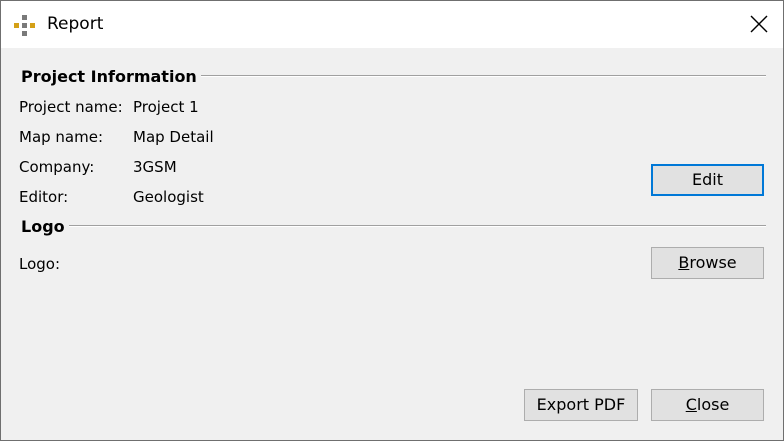  I want to click on close-icon, so click(759, 24).